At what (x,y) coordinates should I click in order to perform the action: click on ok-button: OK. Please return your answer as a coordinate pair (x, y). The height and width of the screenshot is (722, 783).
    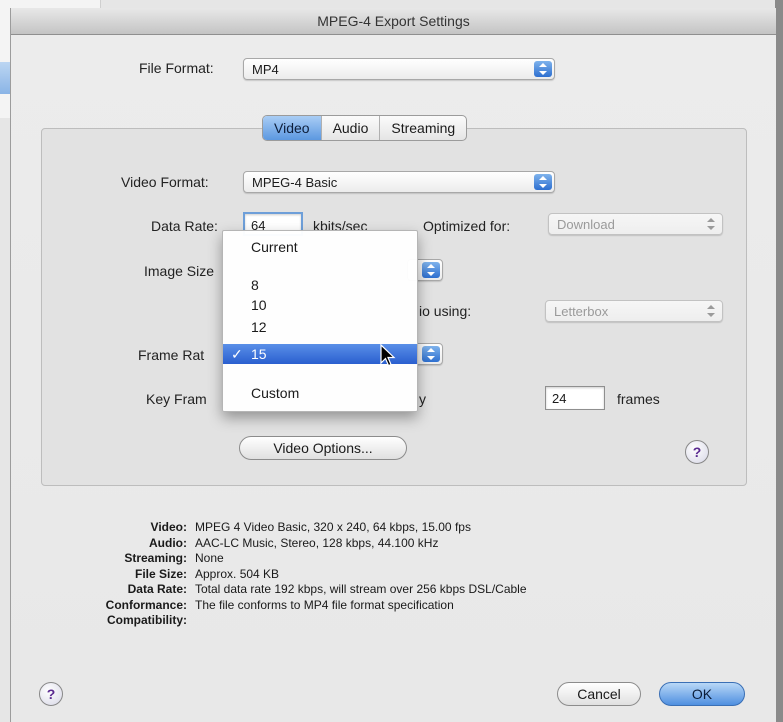
    Looking at the image, I should click on (702, 694).